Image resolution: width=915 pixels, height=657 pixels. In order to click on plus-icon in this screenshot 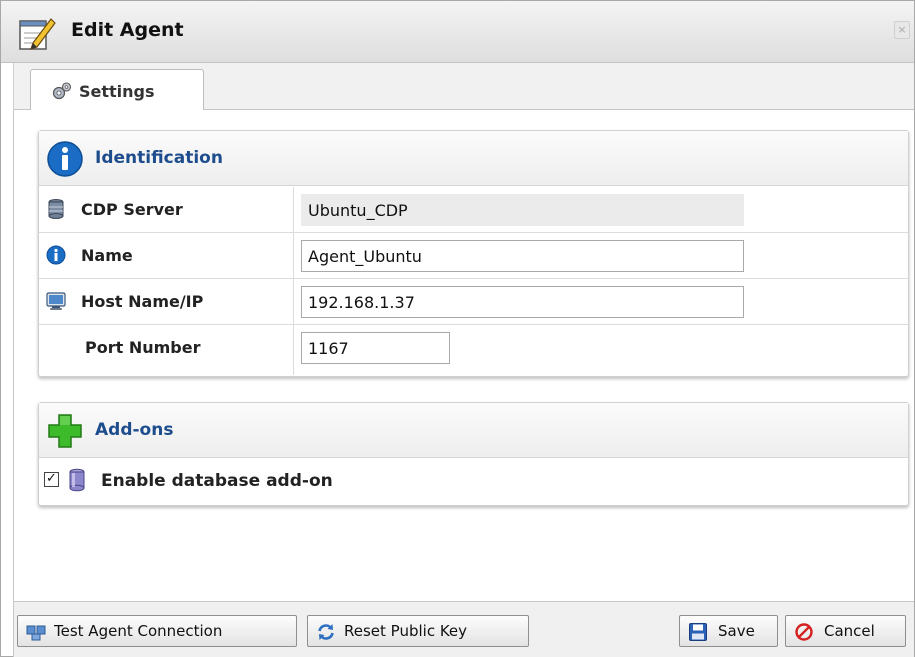, I will do `click(65, 431)`.